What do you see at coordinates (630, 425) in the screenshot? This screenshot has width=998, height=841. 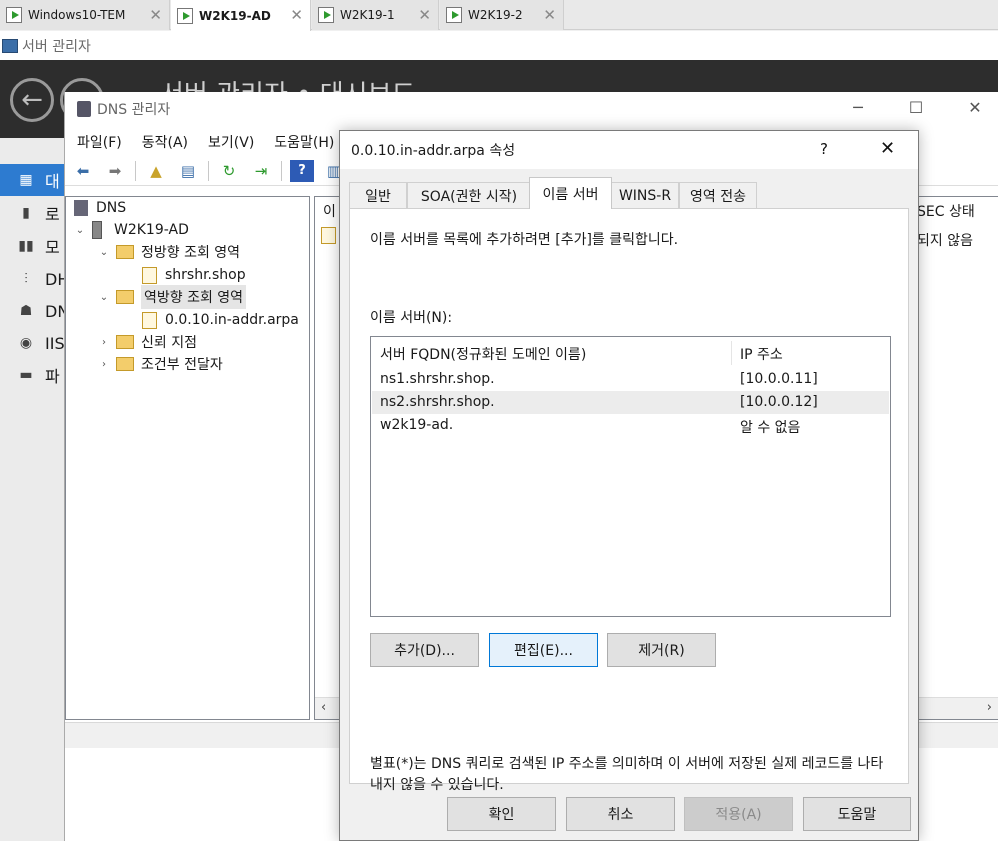 I see `list-row: w2k19-ad. 알 수 없음` at bounding box center [630, 425].